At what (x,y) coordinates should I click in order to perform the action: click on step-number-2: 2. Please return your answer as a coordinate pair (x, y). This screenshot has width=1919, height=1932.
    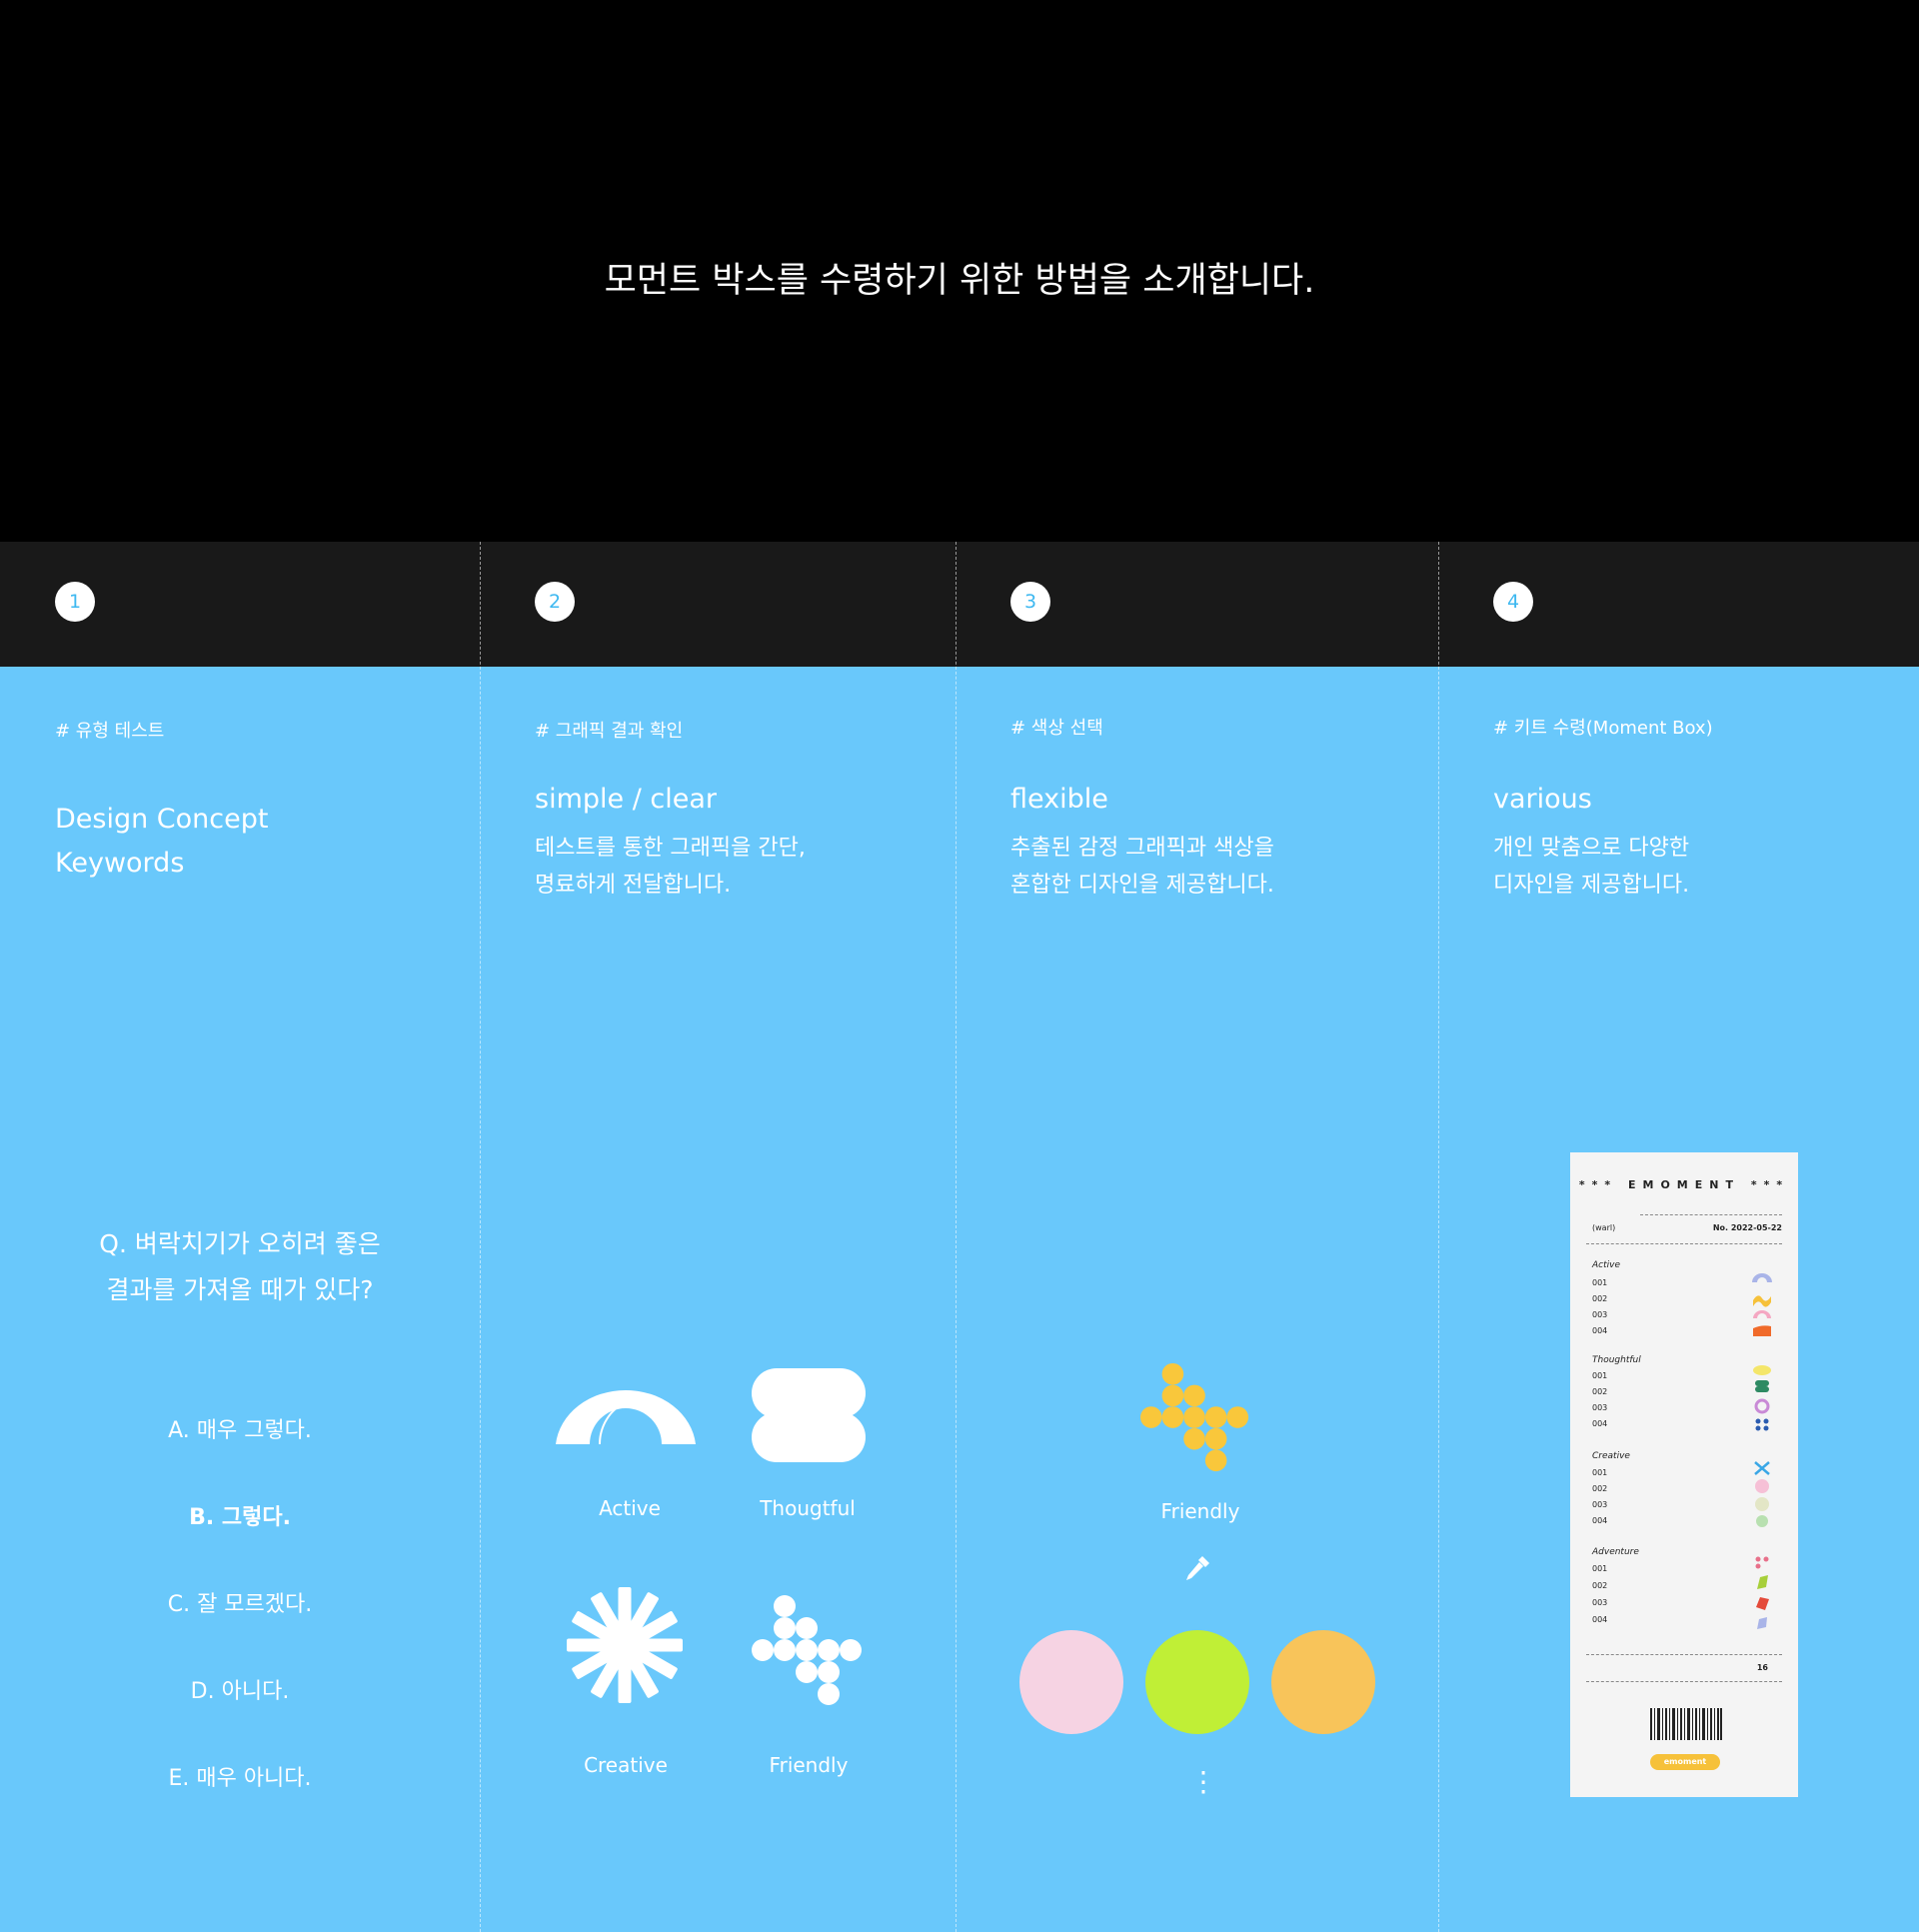
    Looking at the image, I should click on (555, 602).